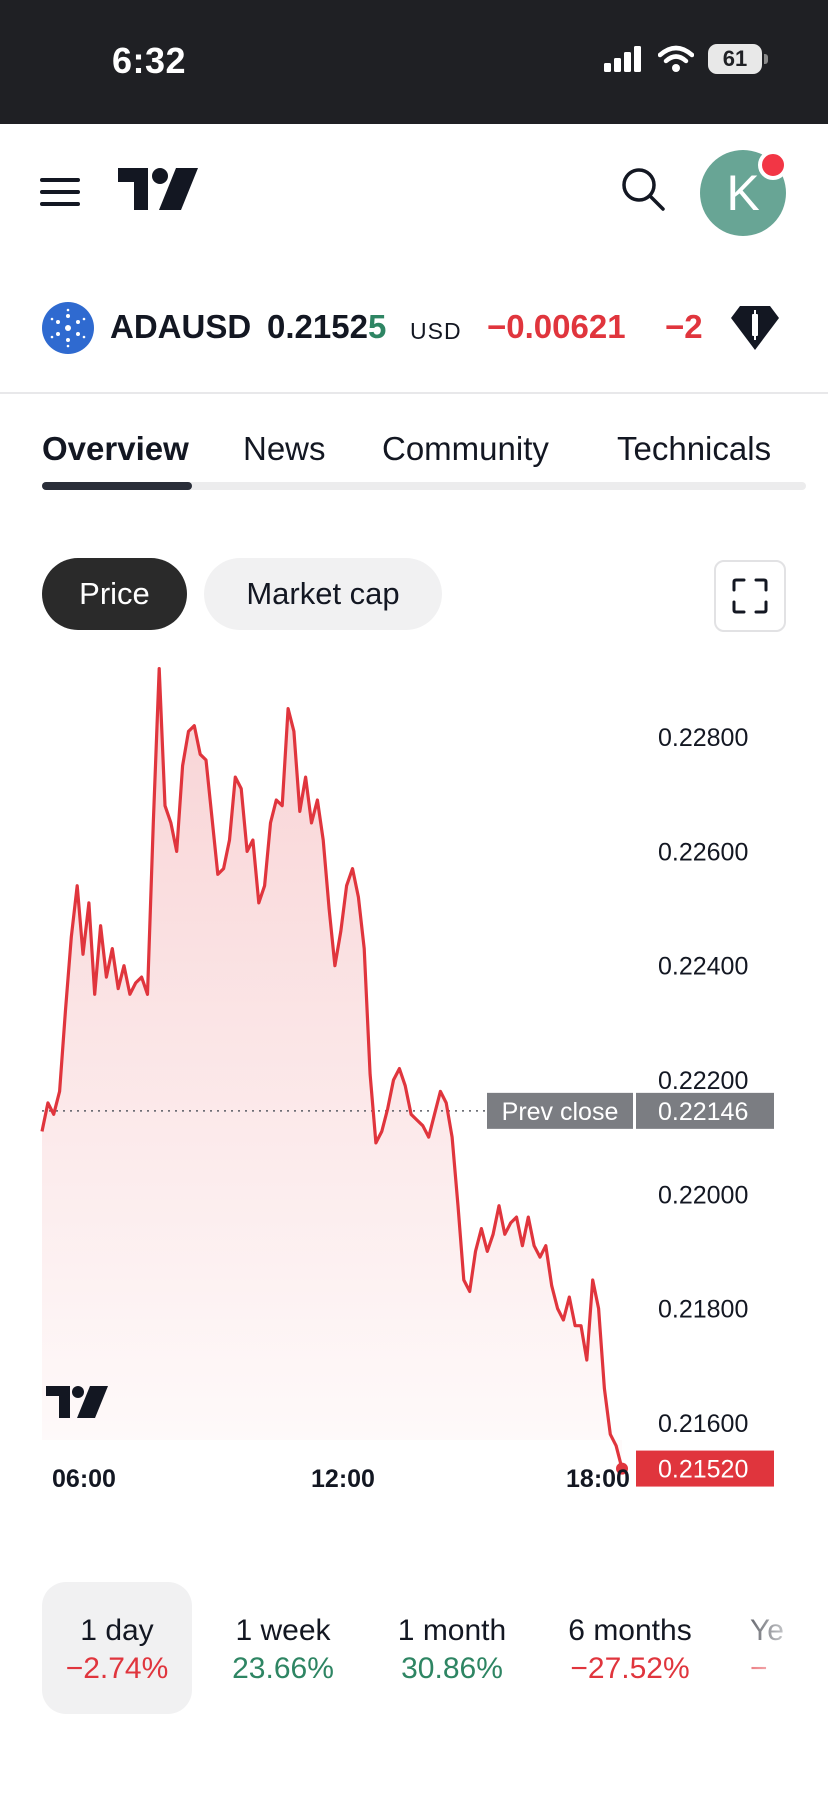 This screenshot has width=828, height=1796. Describe the element at coordinates (414, 194) in the screenshot. I see `app-header: K` at that location.